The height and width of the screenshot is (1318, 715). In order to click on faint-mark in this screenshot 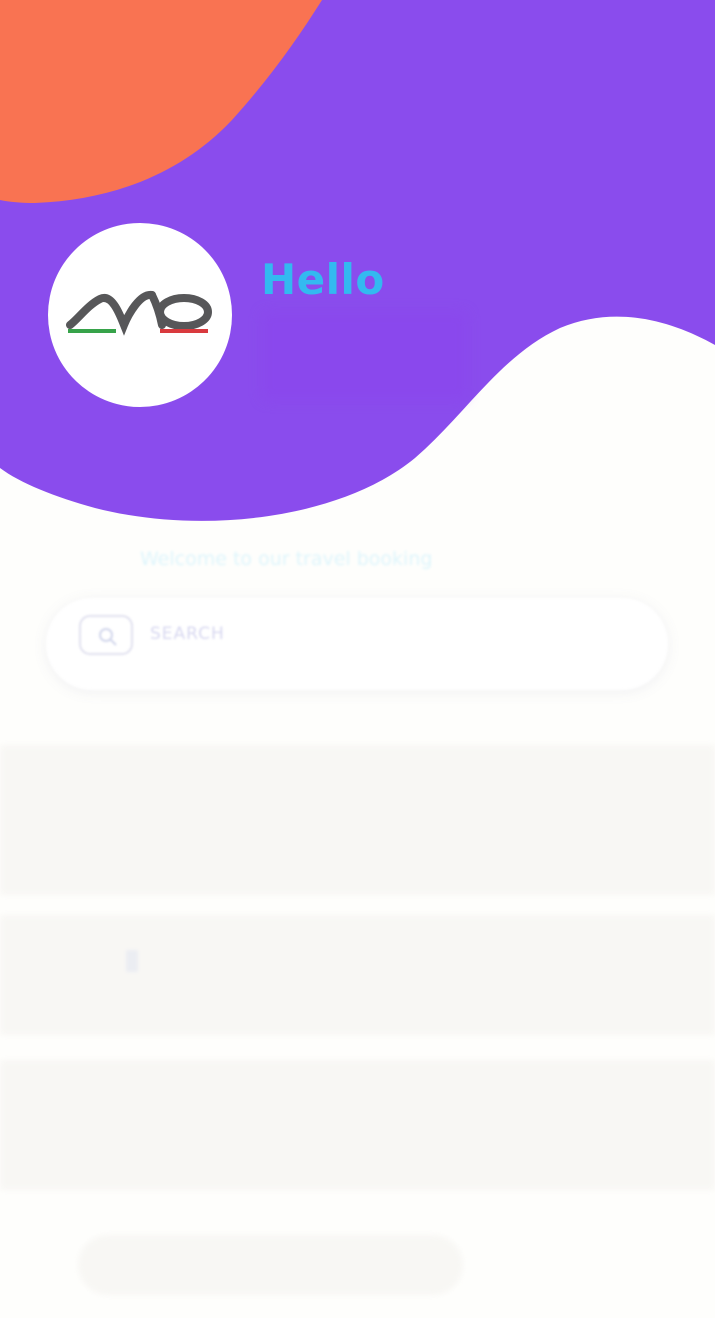, I will do `click(132, 961)`.